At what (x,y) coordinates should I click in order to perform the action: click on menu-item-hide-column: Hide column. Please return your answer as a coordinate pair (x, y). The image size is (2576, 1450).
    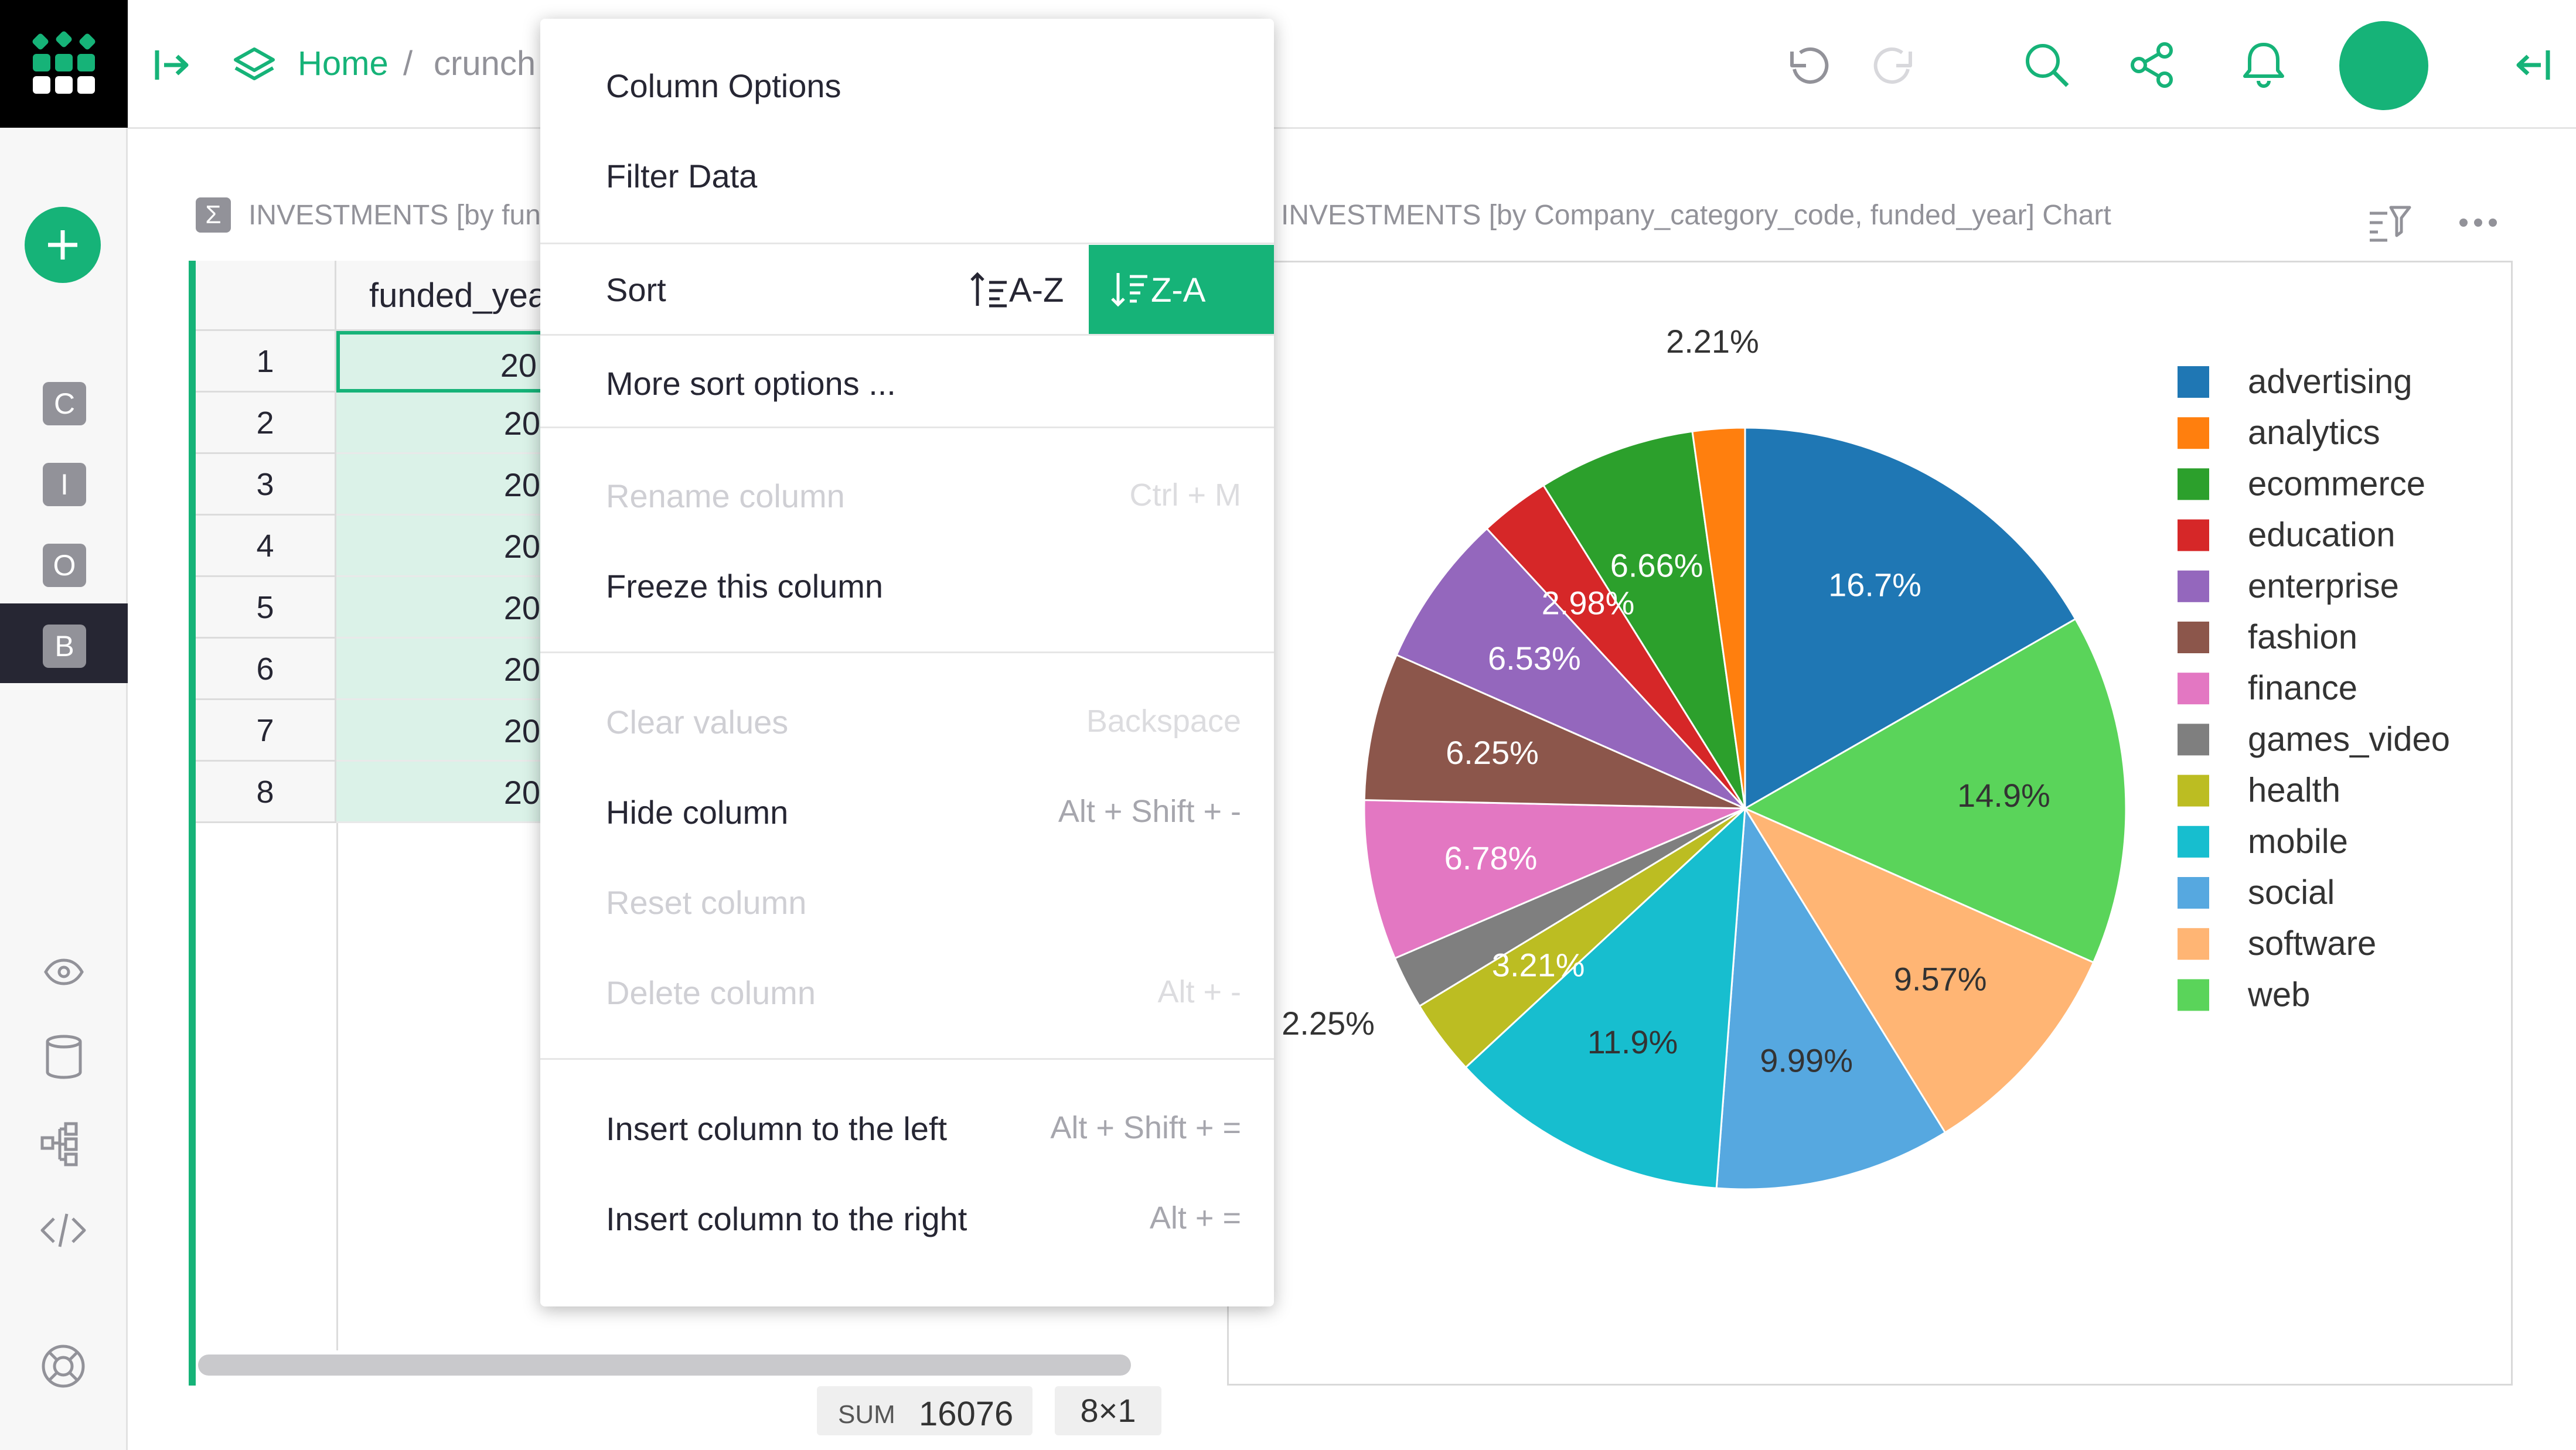
    Looking at the image, I should click on (697, 812).